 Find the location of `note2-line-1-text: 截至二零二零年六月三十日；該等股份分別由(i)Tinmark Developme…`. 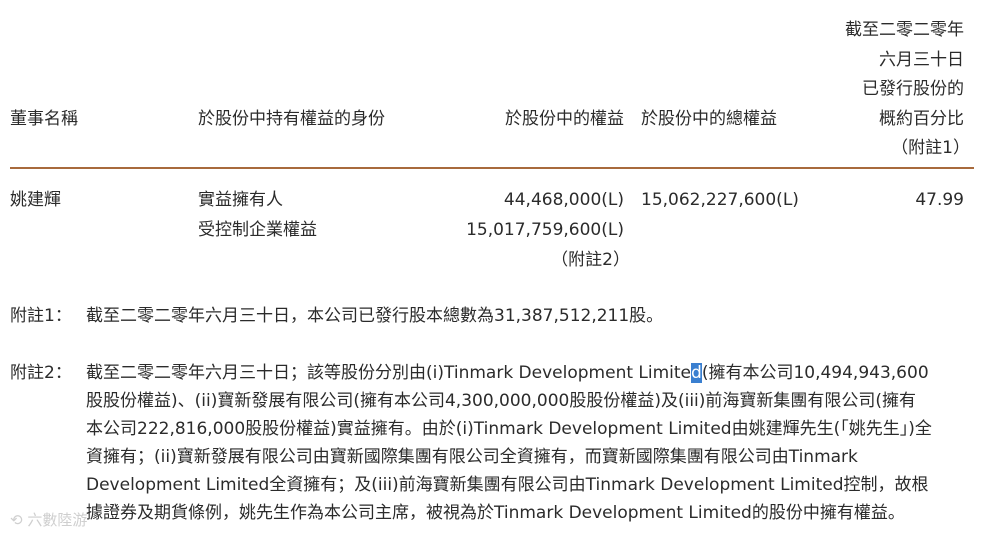

note2-line-1-text: 截至二零二零年六月三十日；該等股份分別由(i)Tinmark Developme… is located at coordinates (389, 373).